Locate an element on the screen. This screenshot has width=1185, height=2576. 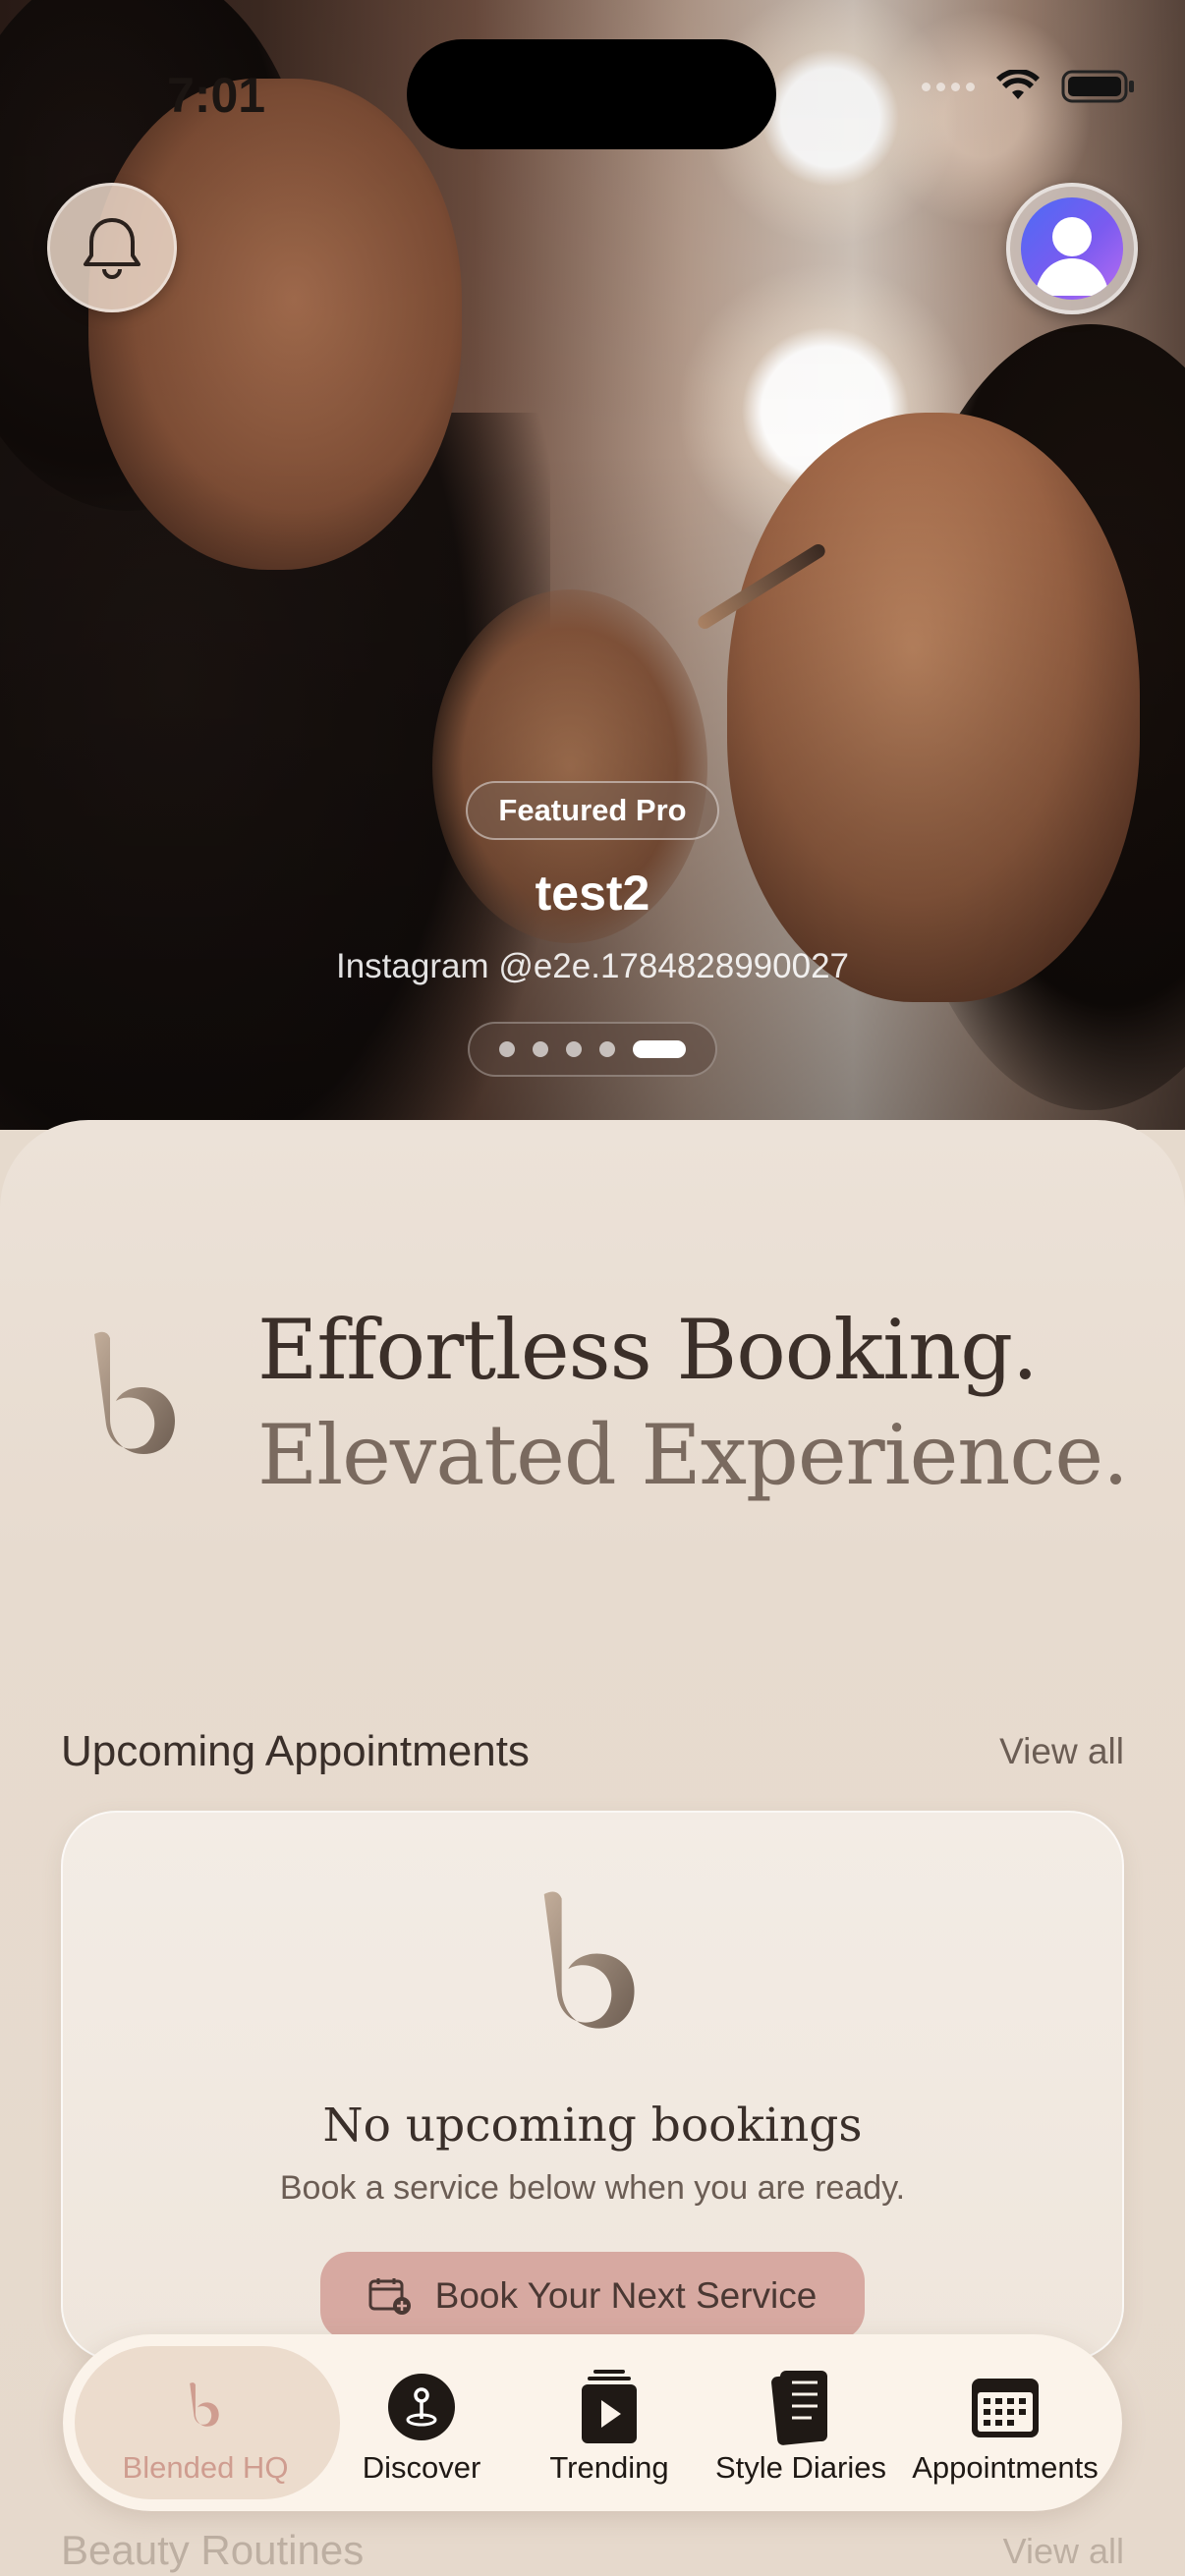
book-next-service-button: Book Your Next Service is located at coordinates (592, 2296).